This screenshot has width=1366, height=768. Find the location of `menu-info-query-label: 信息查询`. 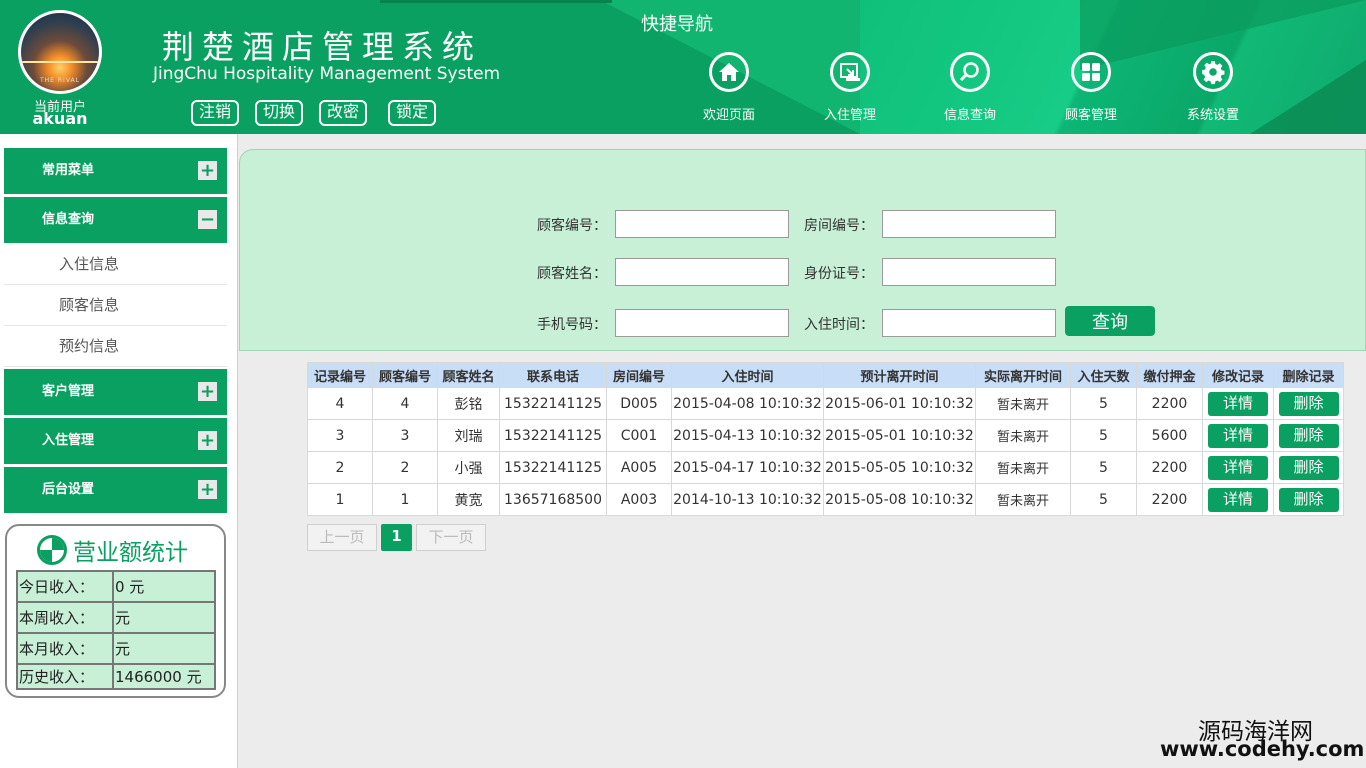

menu-info-query-label: 信息查询 is located at coordinates (68, 219).